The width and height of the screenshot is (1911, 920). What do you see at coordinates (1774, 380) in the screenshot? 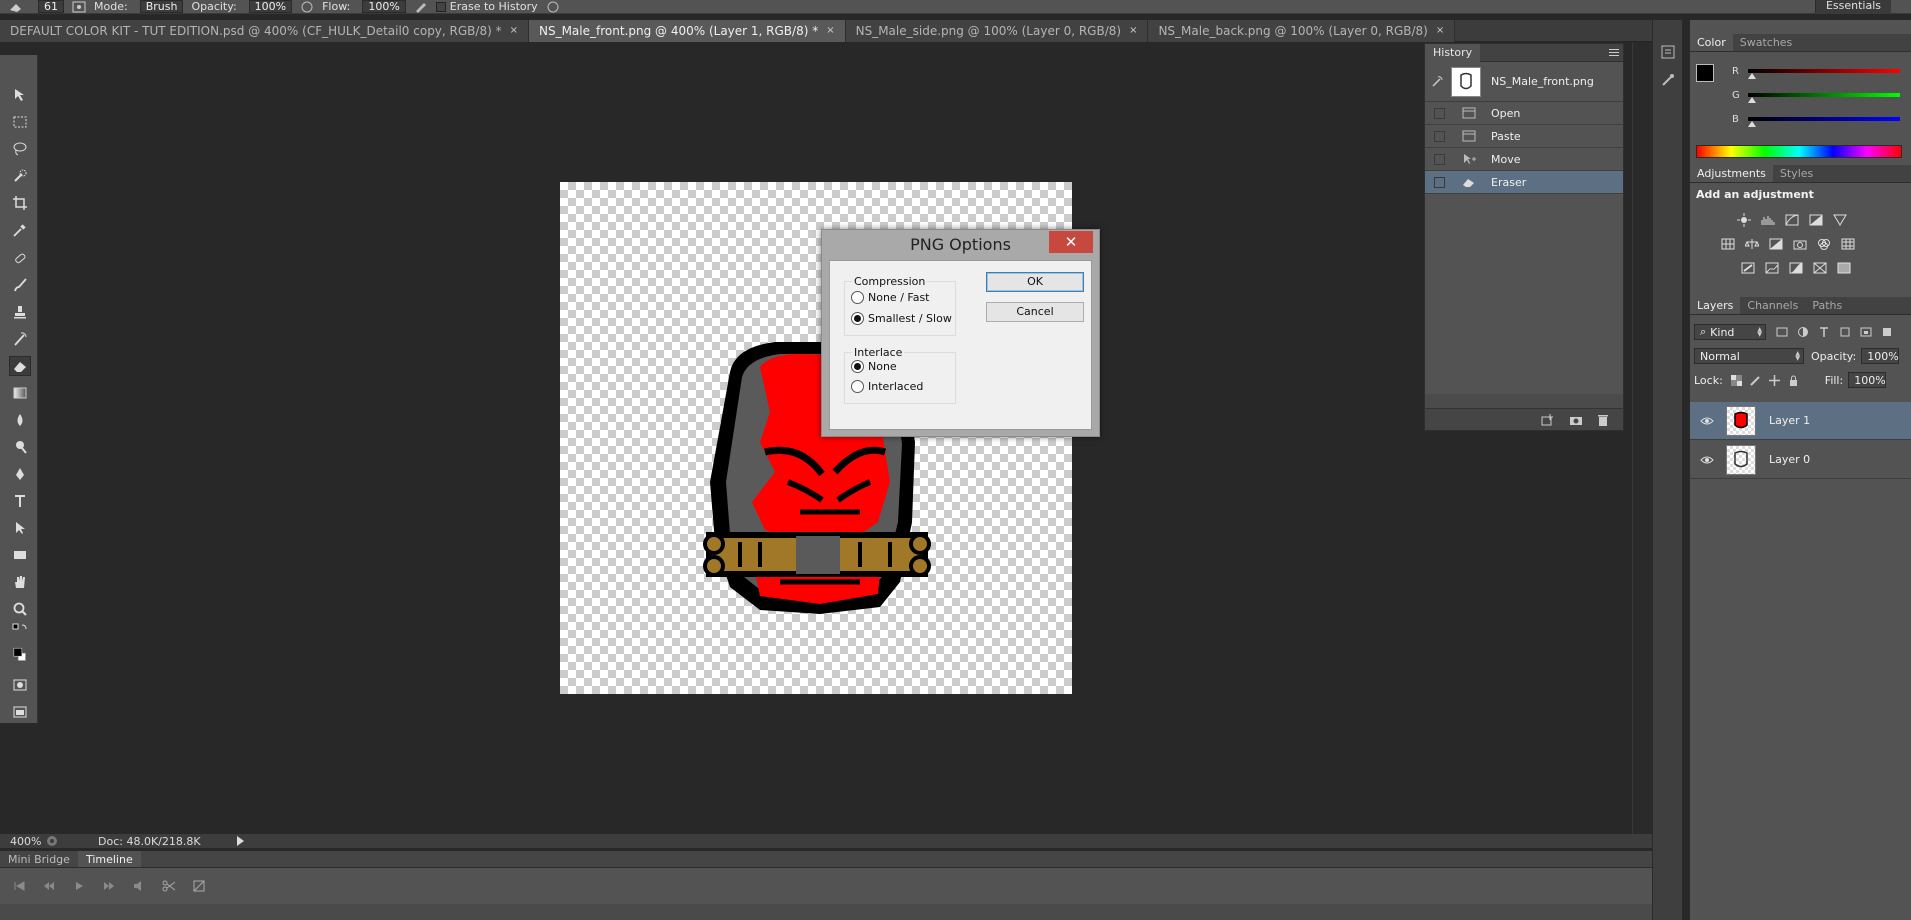
I see `lock-position-icon` at bounding box center [1774, 380].